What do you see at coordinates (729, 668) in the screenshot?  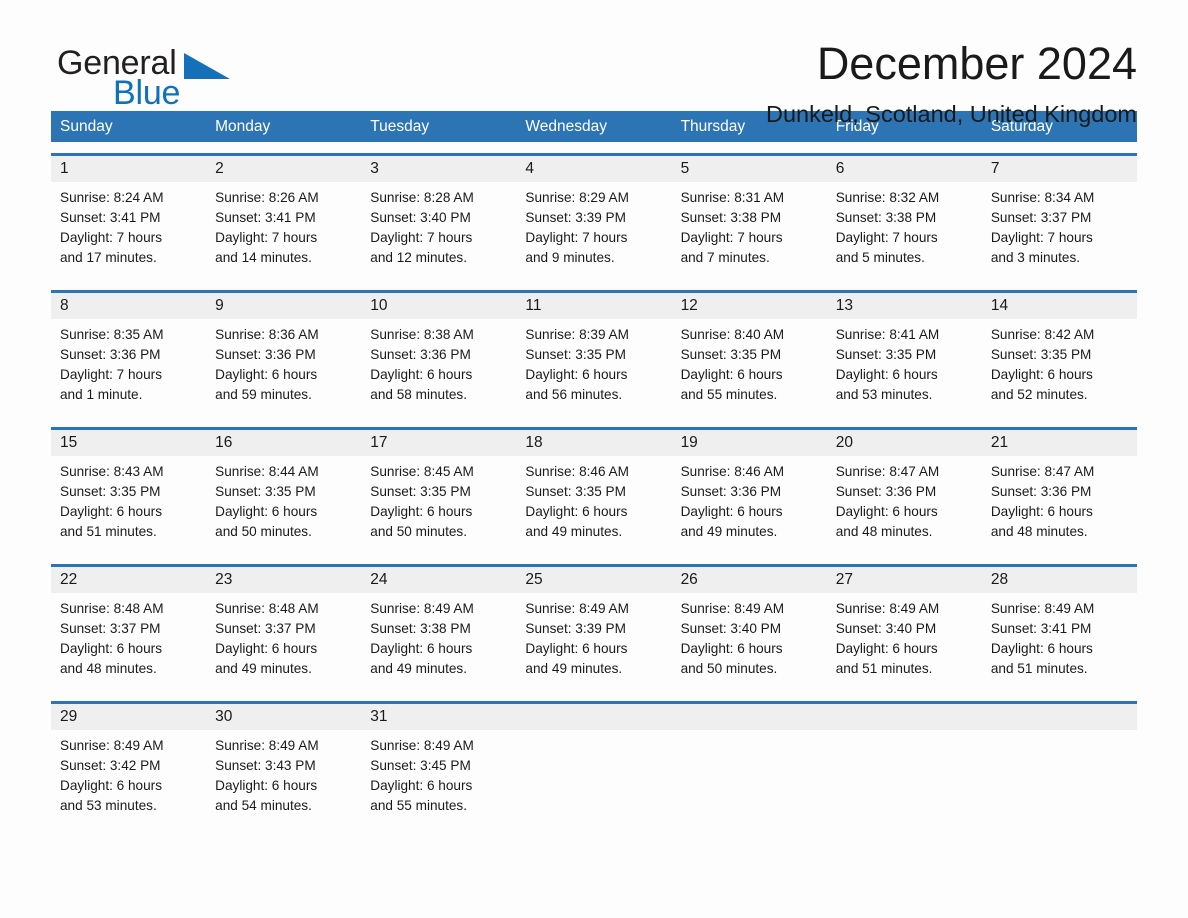 I see `daylight-text-line2: and 50 minutes.` at bounding box center [729, 668].